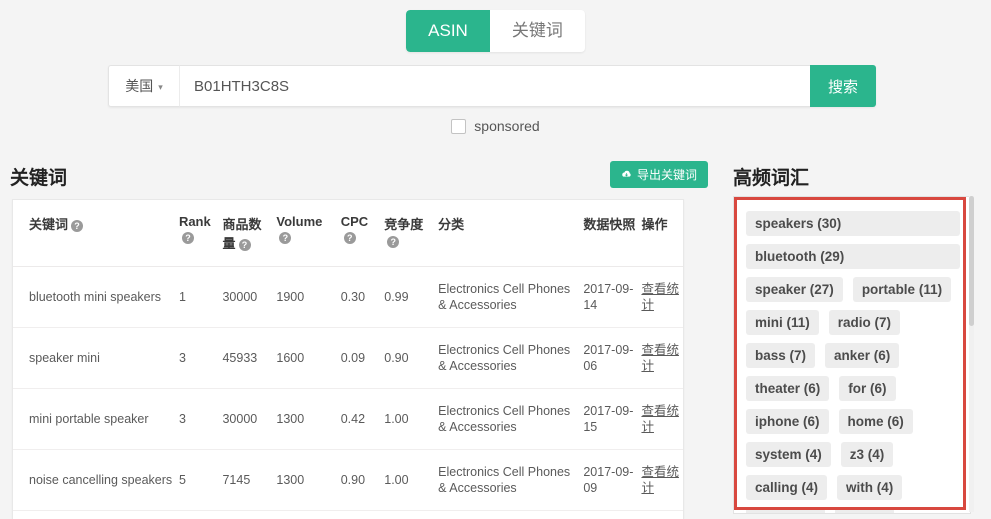 Image resolution: width=991 pixels, height=519 pixels. Describe the element at coordinates (39, 178) in the screenshot. I see `keyword-section-title: 关键词` at that location.